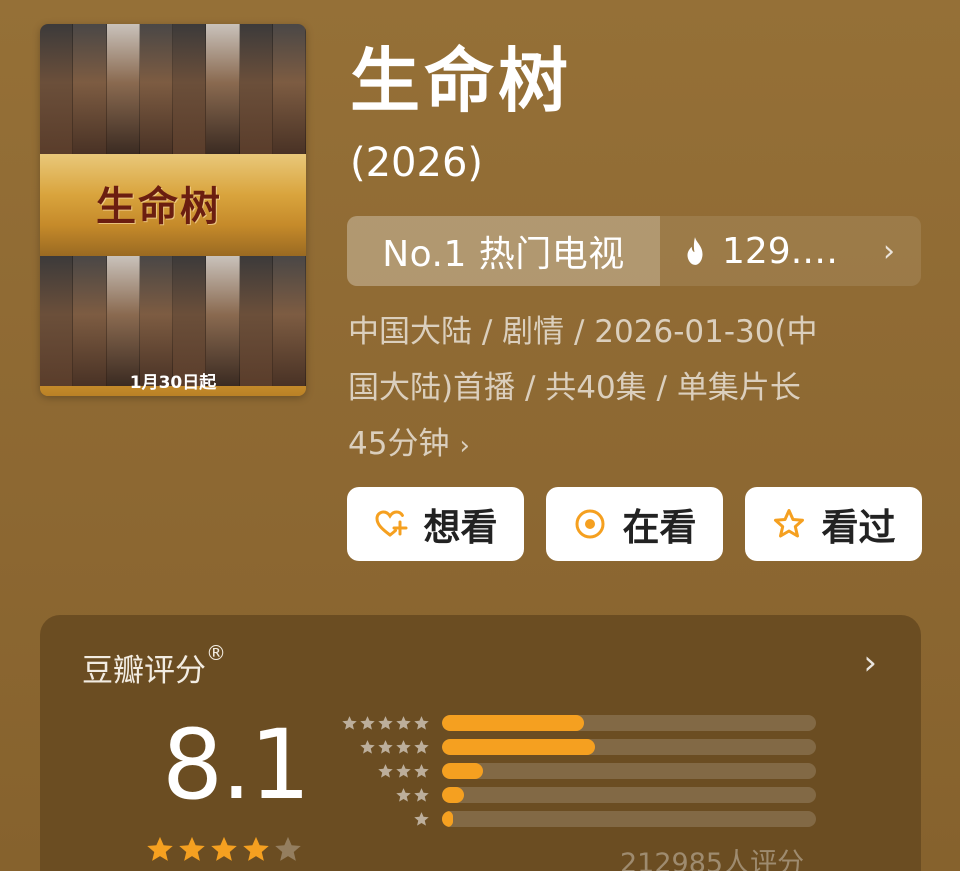  I want to click on rank-label: No.1 热门电视, so click(503, 251).